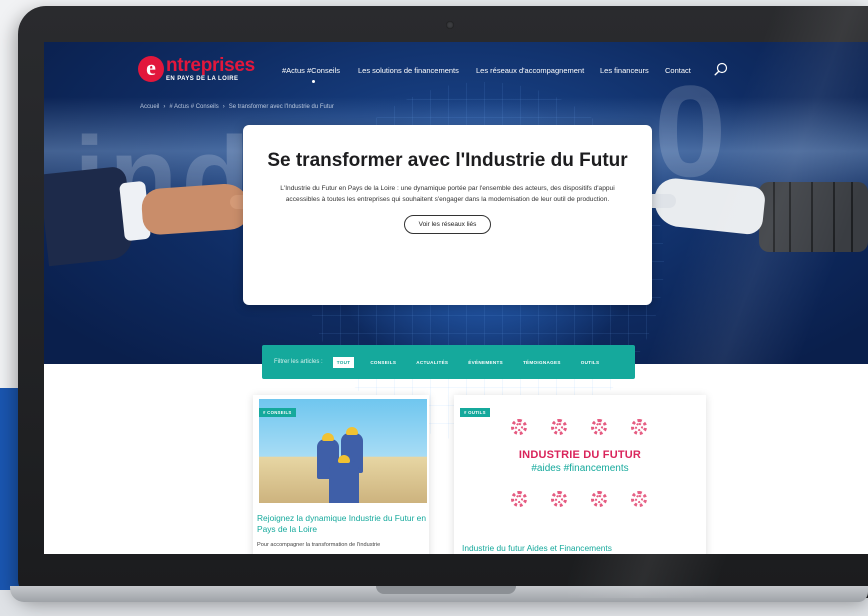  I want to click on search-icon, so click(721, 69).